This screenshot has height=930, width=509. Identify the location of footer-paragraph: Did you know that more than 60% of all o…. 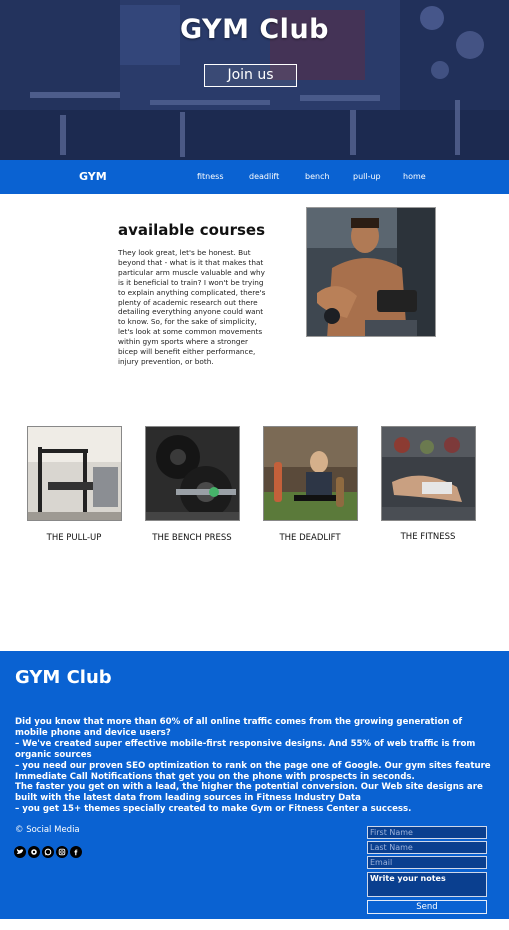
(239, 727).